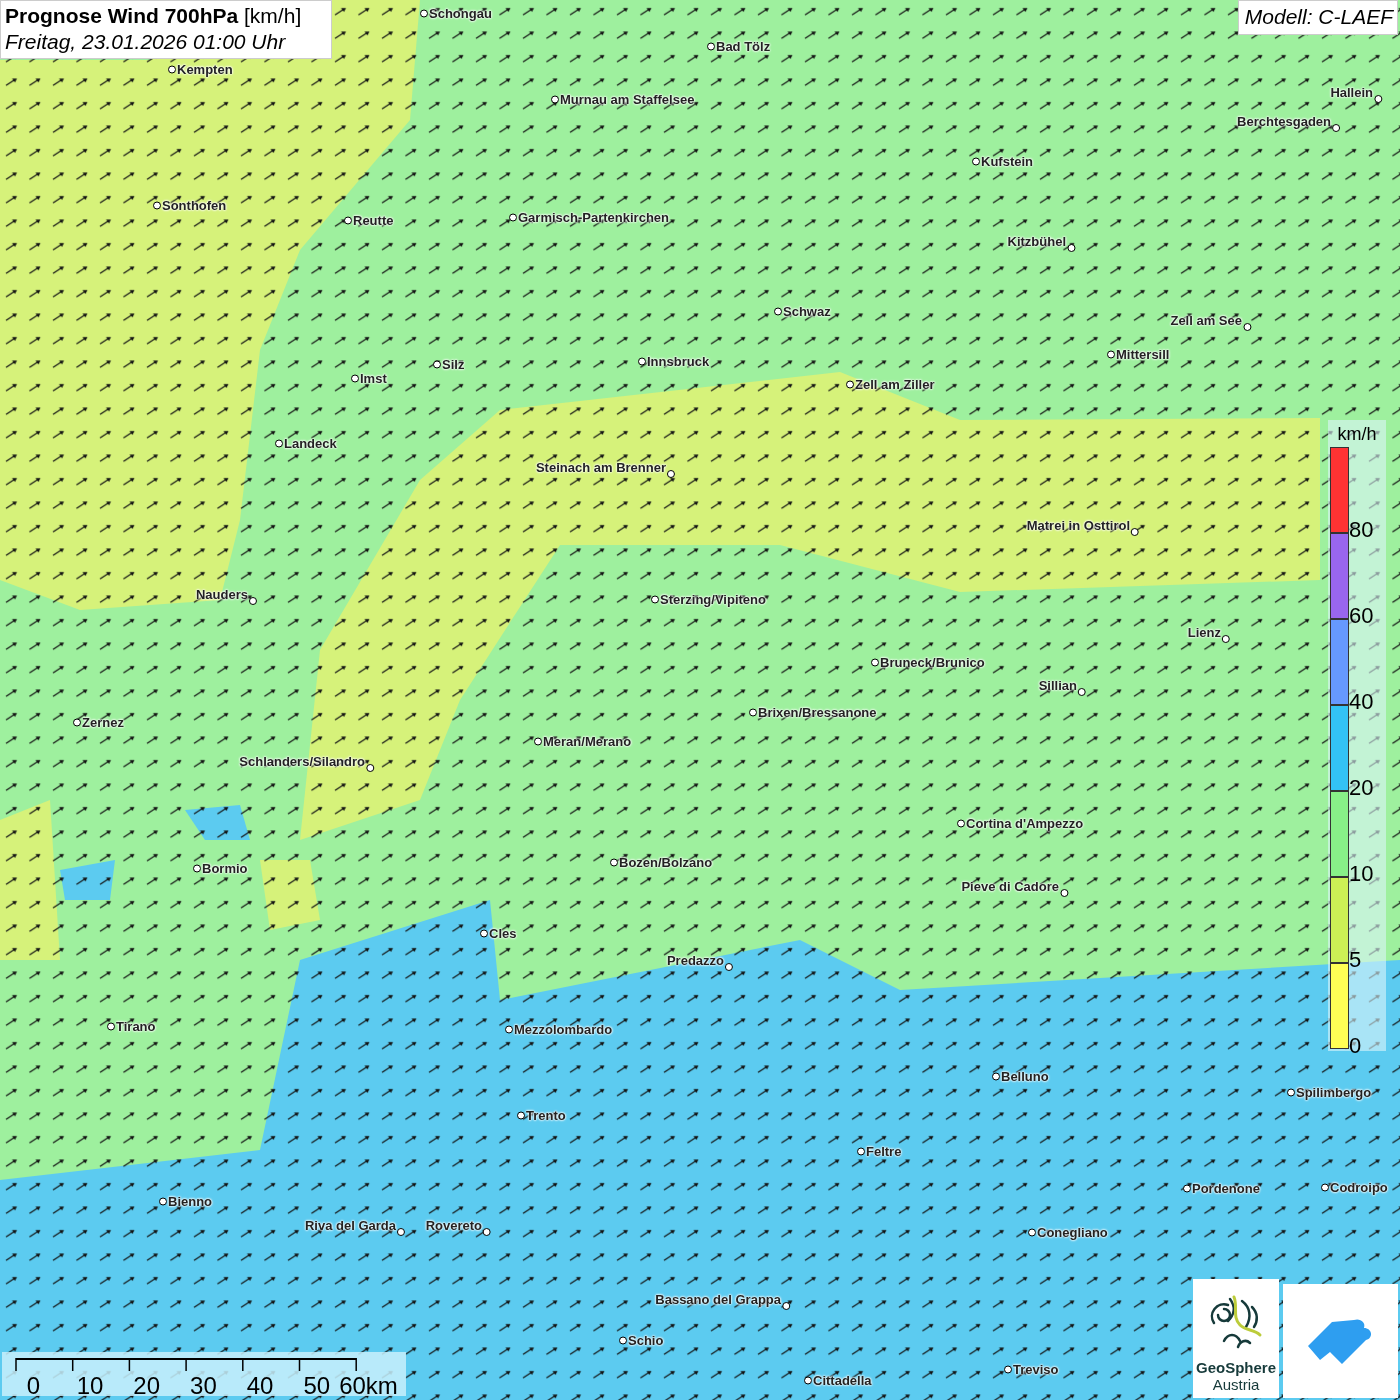 The width and height of the screenshot is (1400, 1400). Describe the element at coordinates (1236, 1367) in the screenshot. I see `logo-name: GeoSphere` at that location.